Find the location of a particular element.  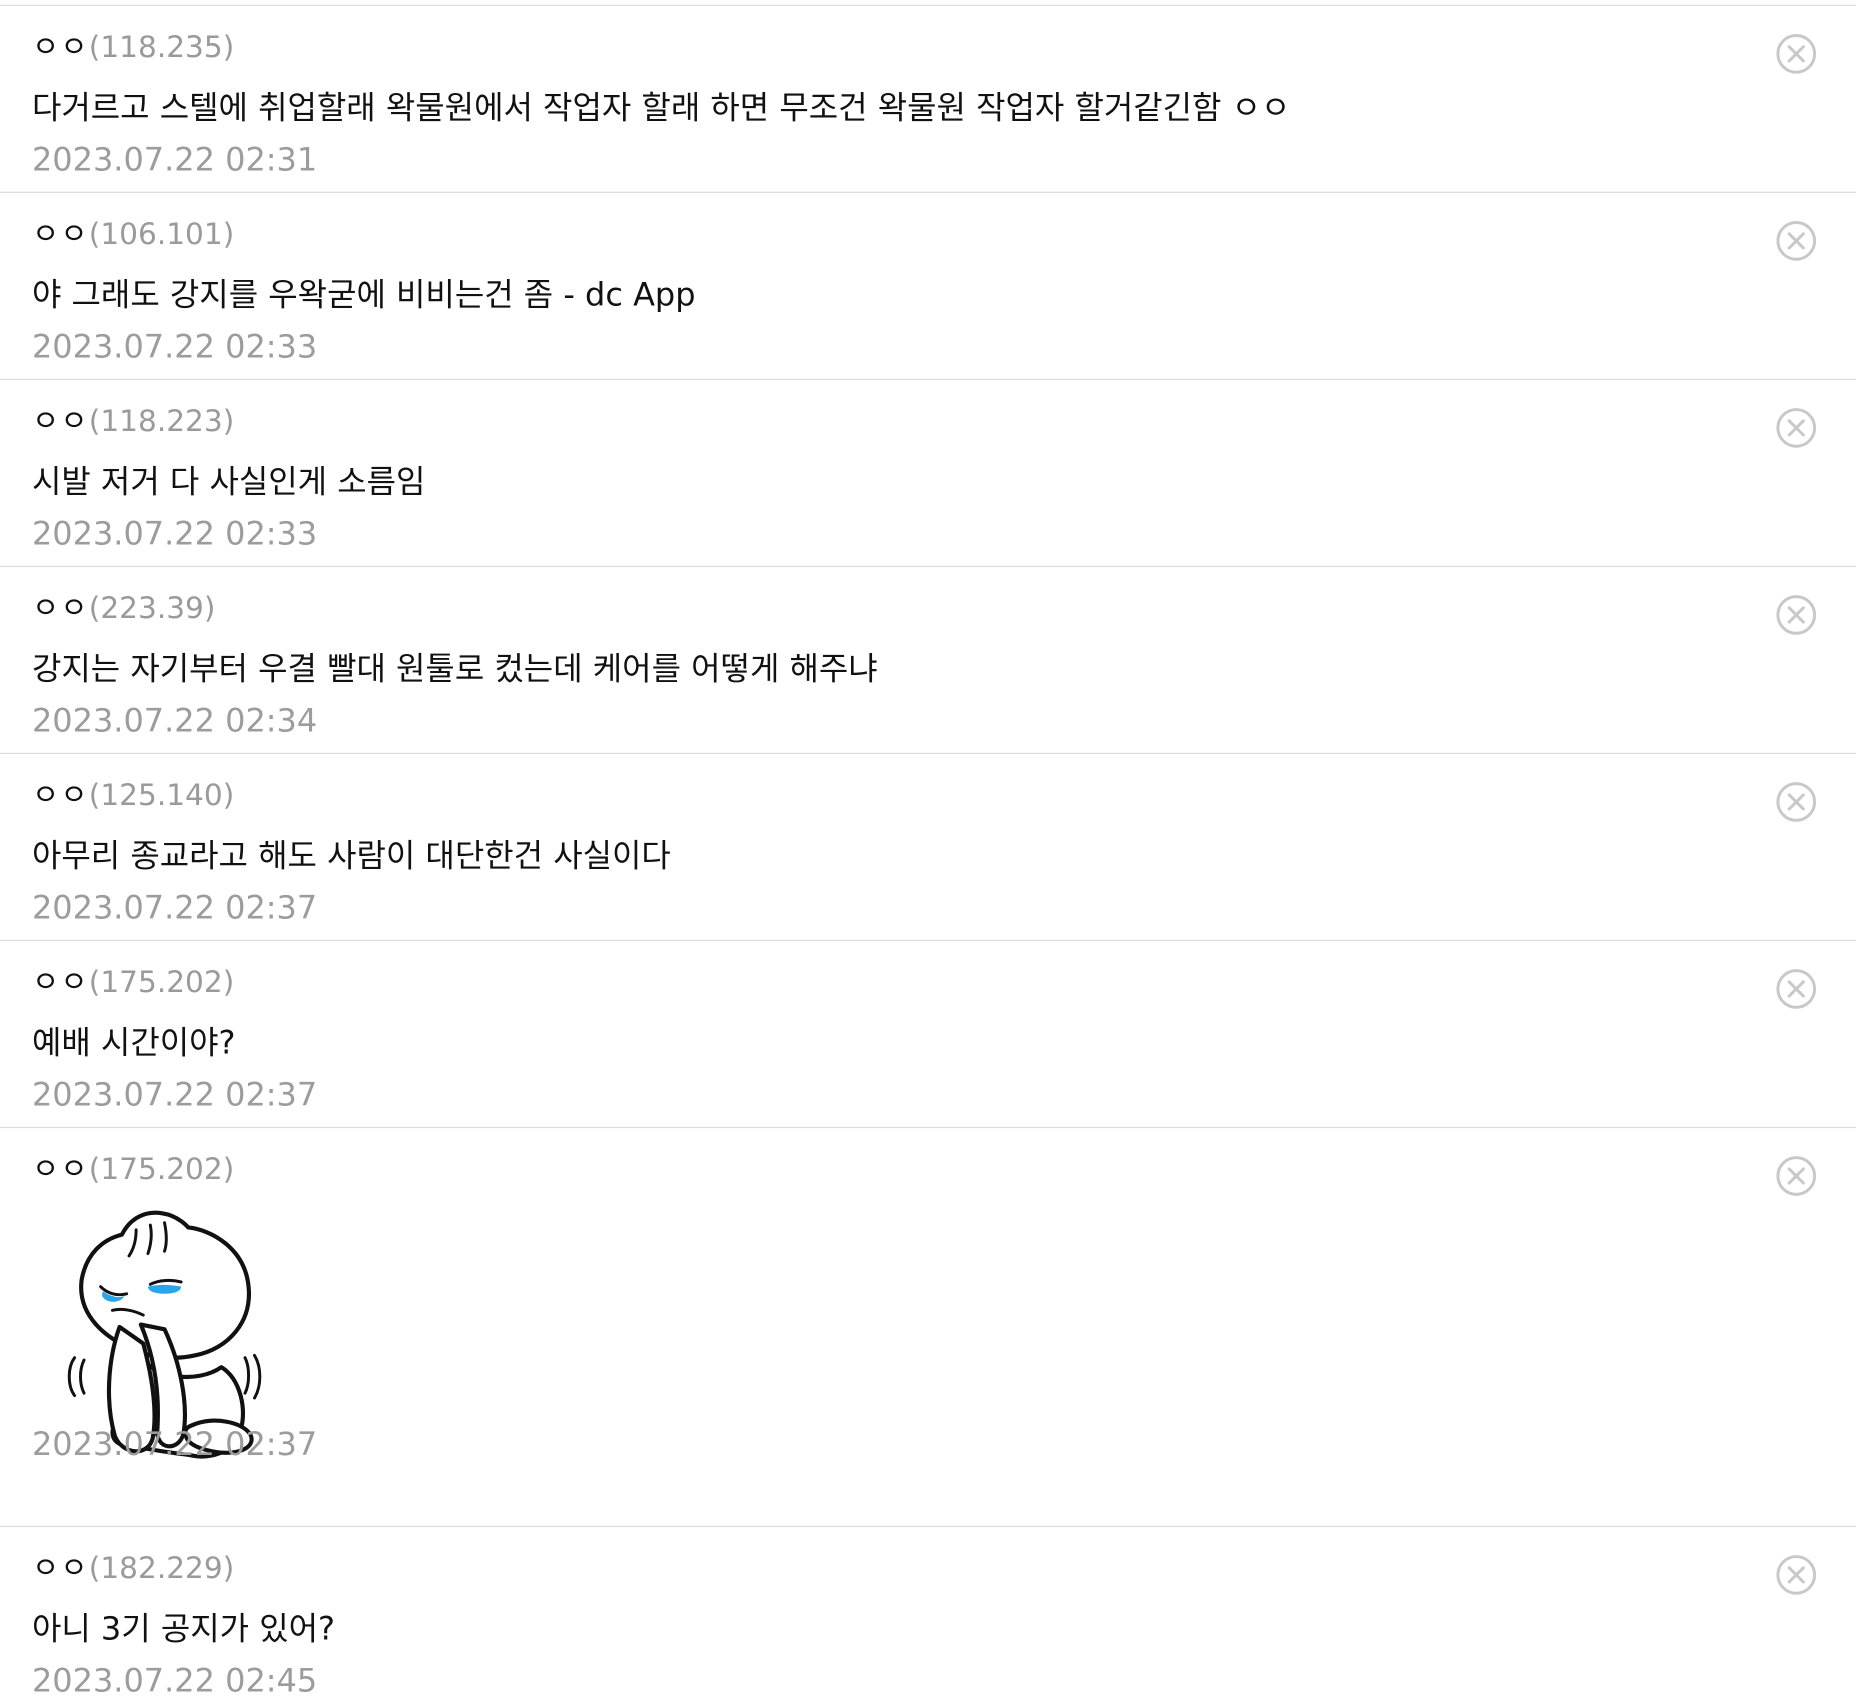

ip-address: (182.229) is located at coordinates (161, 1567).